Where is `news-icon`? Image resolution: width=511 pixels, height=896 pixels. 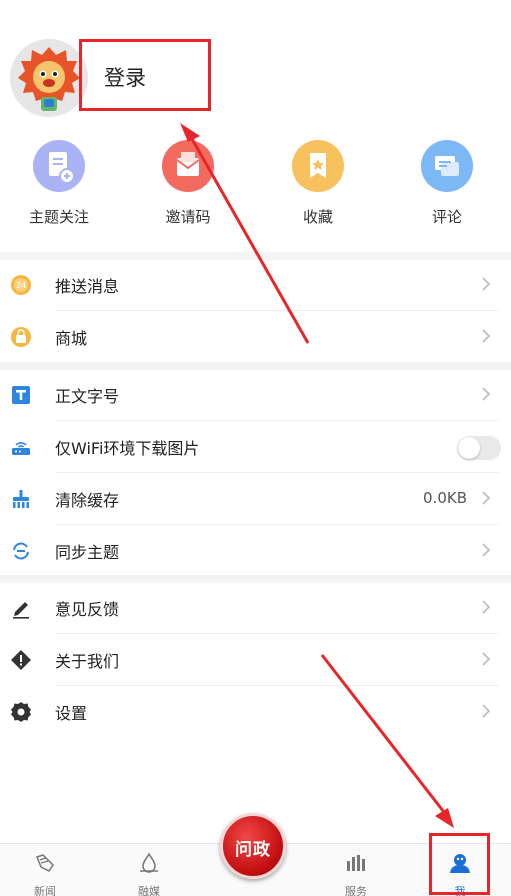
news-icon is located at coordinates (45, 863).